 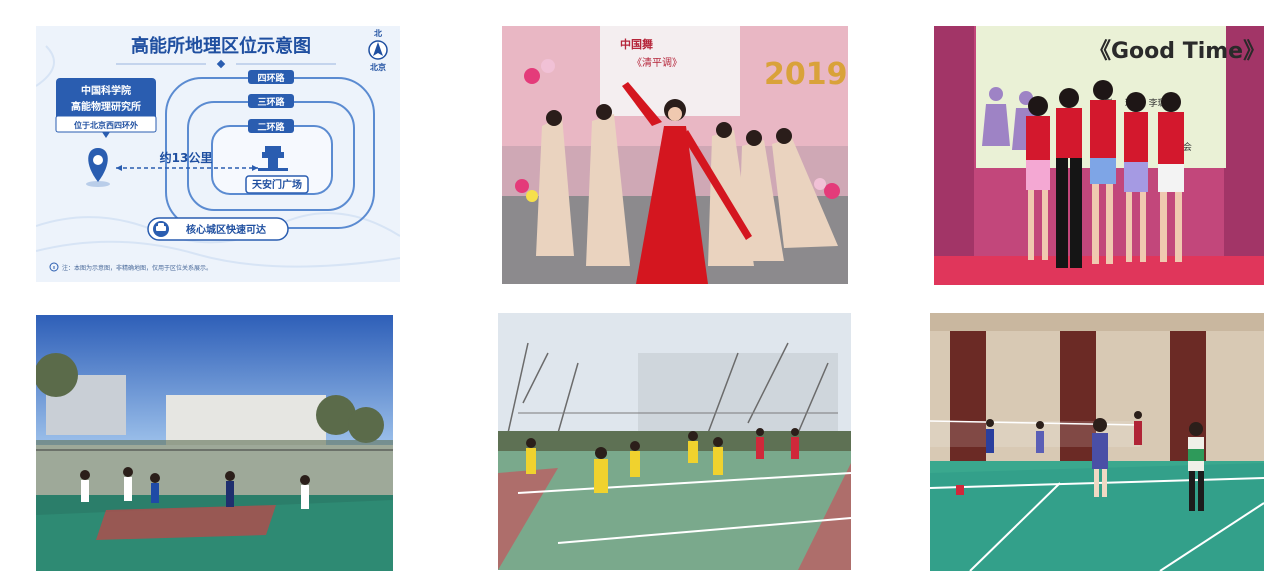 I want to click on access-badge-label: 核心城区快速可达, so click(x=226, y=229).